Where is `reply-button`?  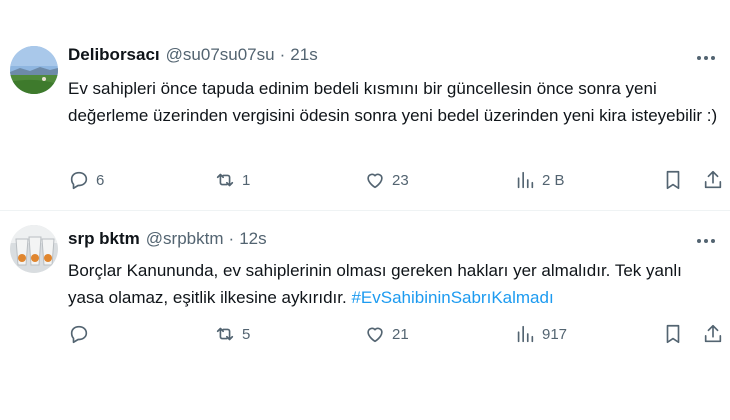
reply-button is located at coordinates (82, 334).